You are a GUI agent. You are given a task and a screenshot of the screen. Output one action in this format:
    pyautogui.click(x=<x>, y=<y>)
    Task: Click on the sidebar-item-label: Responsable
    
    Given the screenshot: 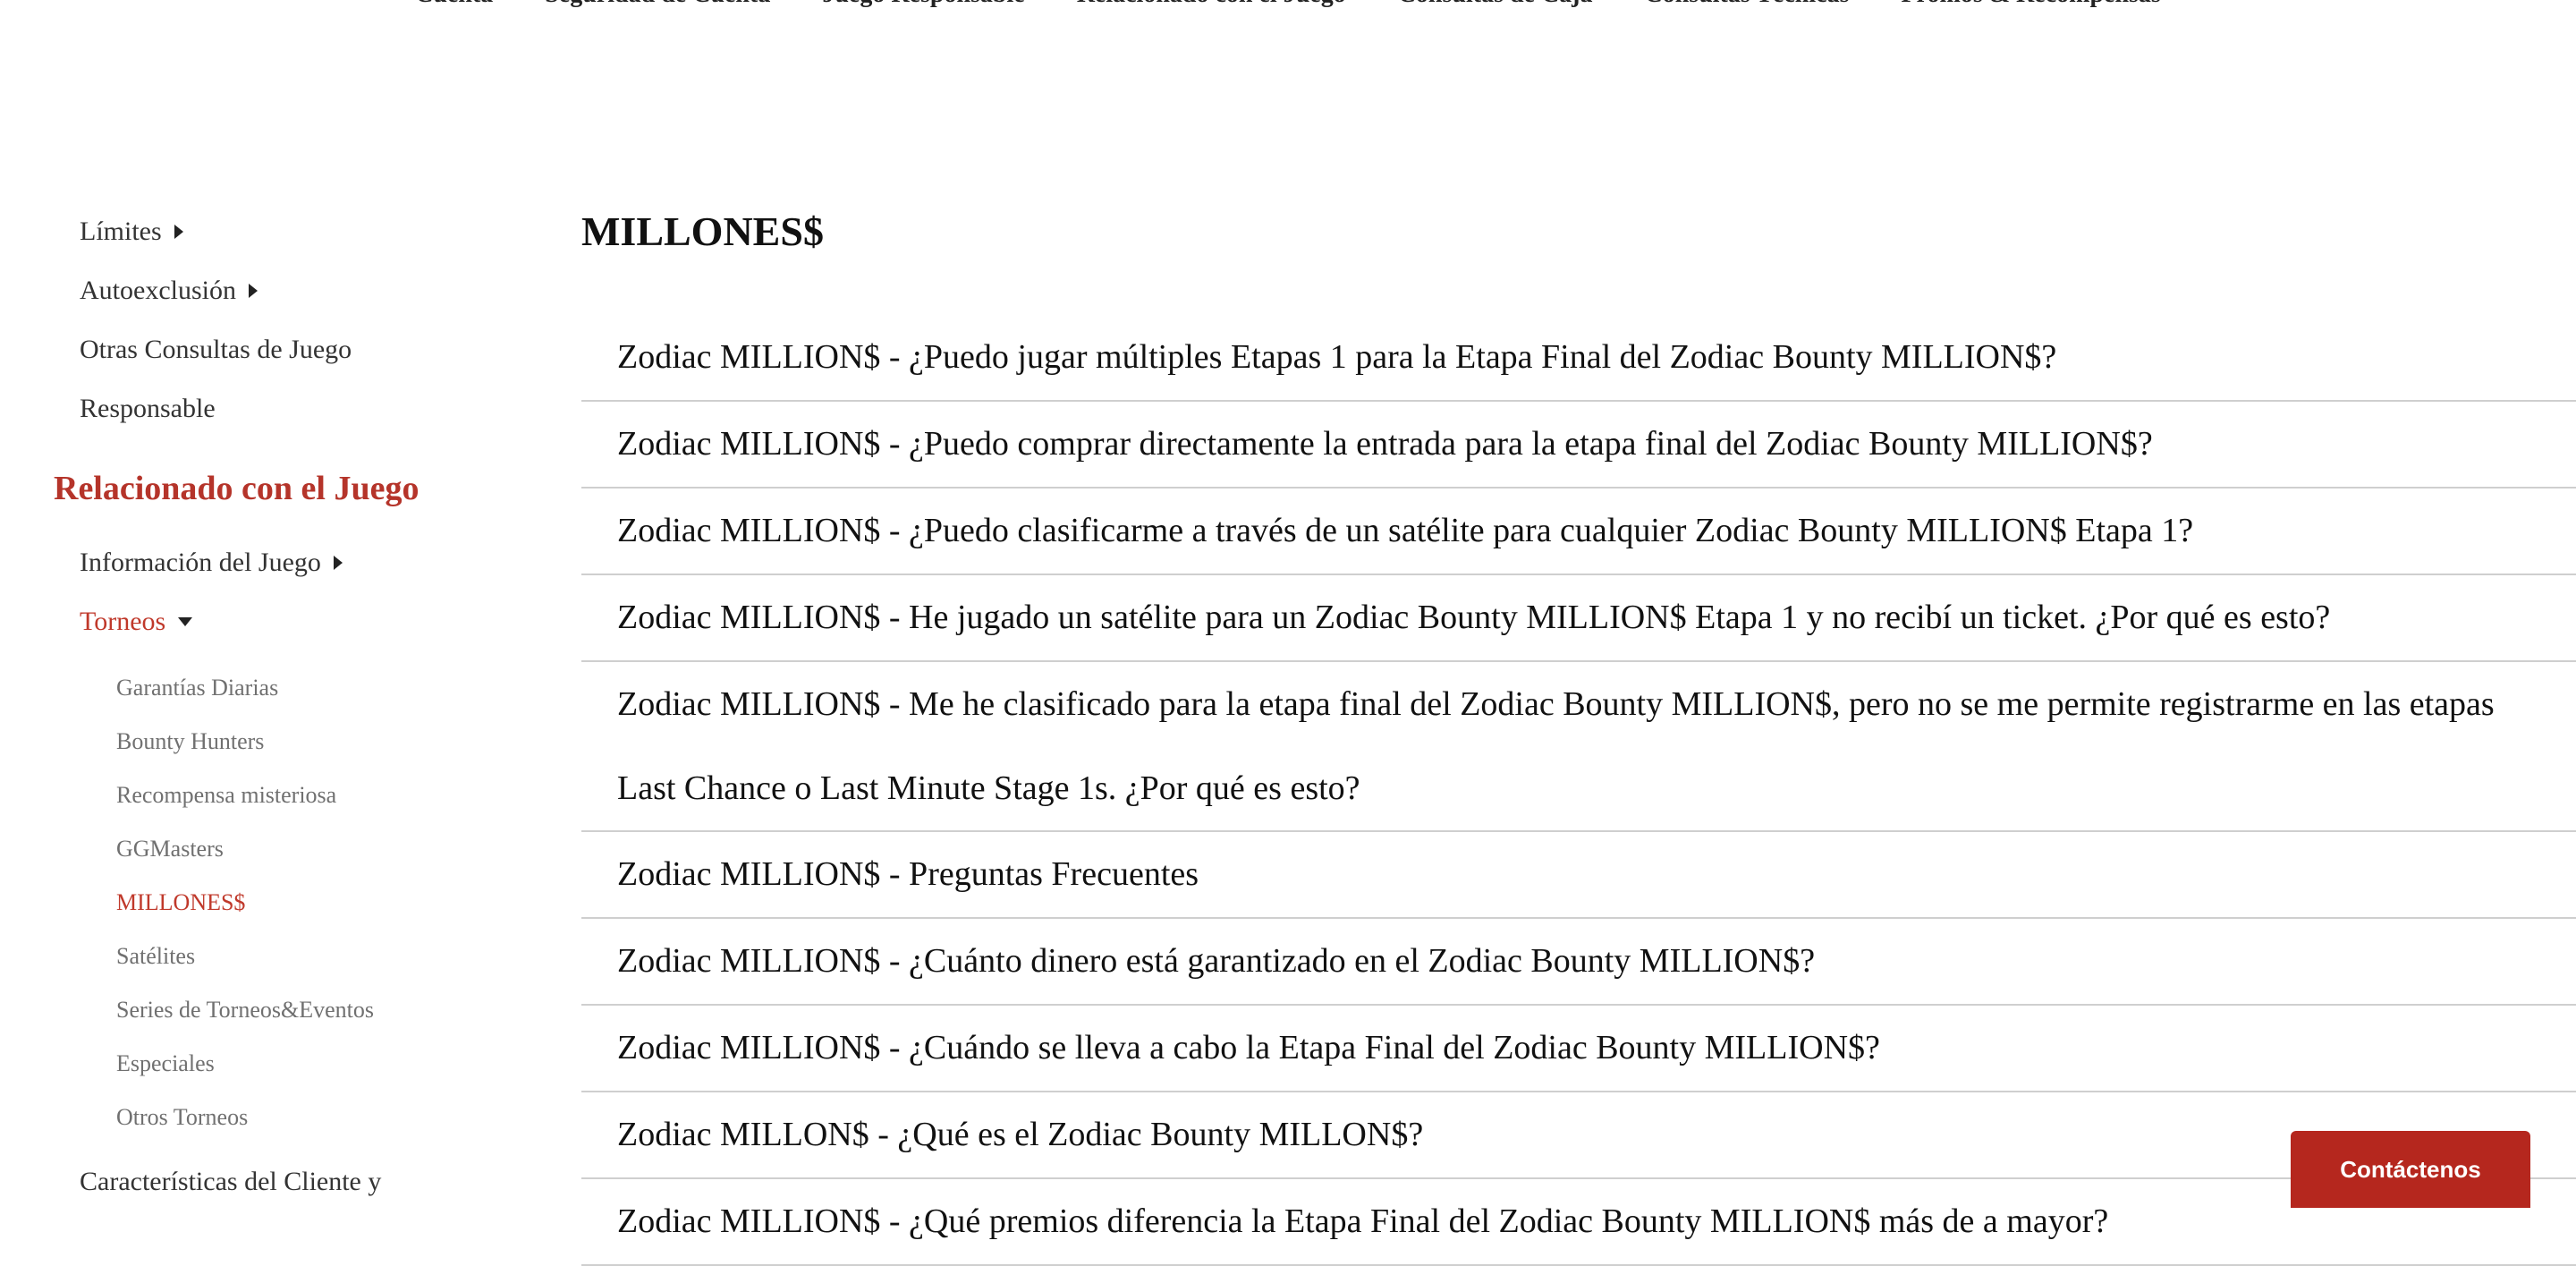 What is the action you would take?
    pyautogui.click(x=148, y=408)
    